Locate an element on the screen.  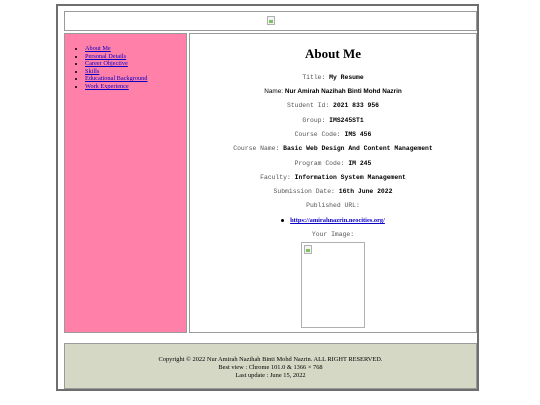
info-row-title: Title: My Resume is located at coordinates (333, 77).